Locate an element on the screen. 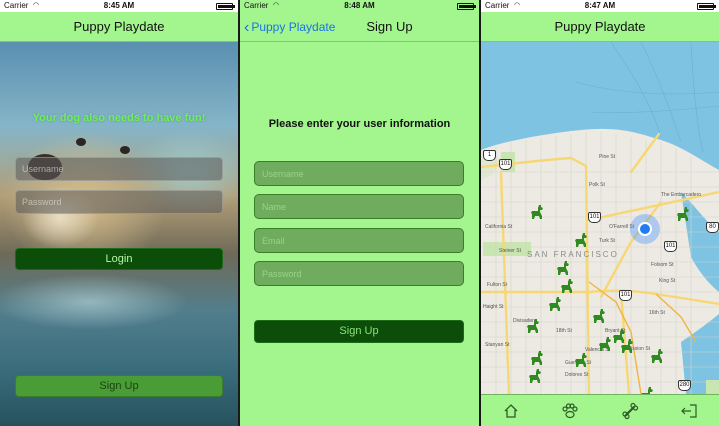 This screenshot has width=719, height=426. street-label: The Embarcadero is located at coordinates (681, 195).